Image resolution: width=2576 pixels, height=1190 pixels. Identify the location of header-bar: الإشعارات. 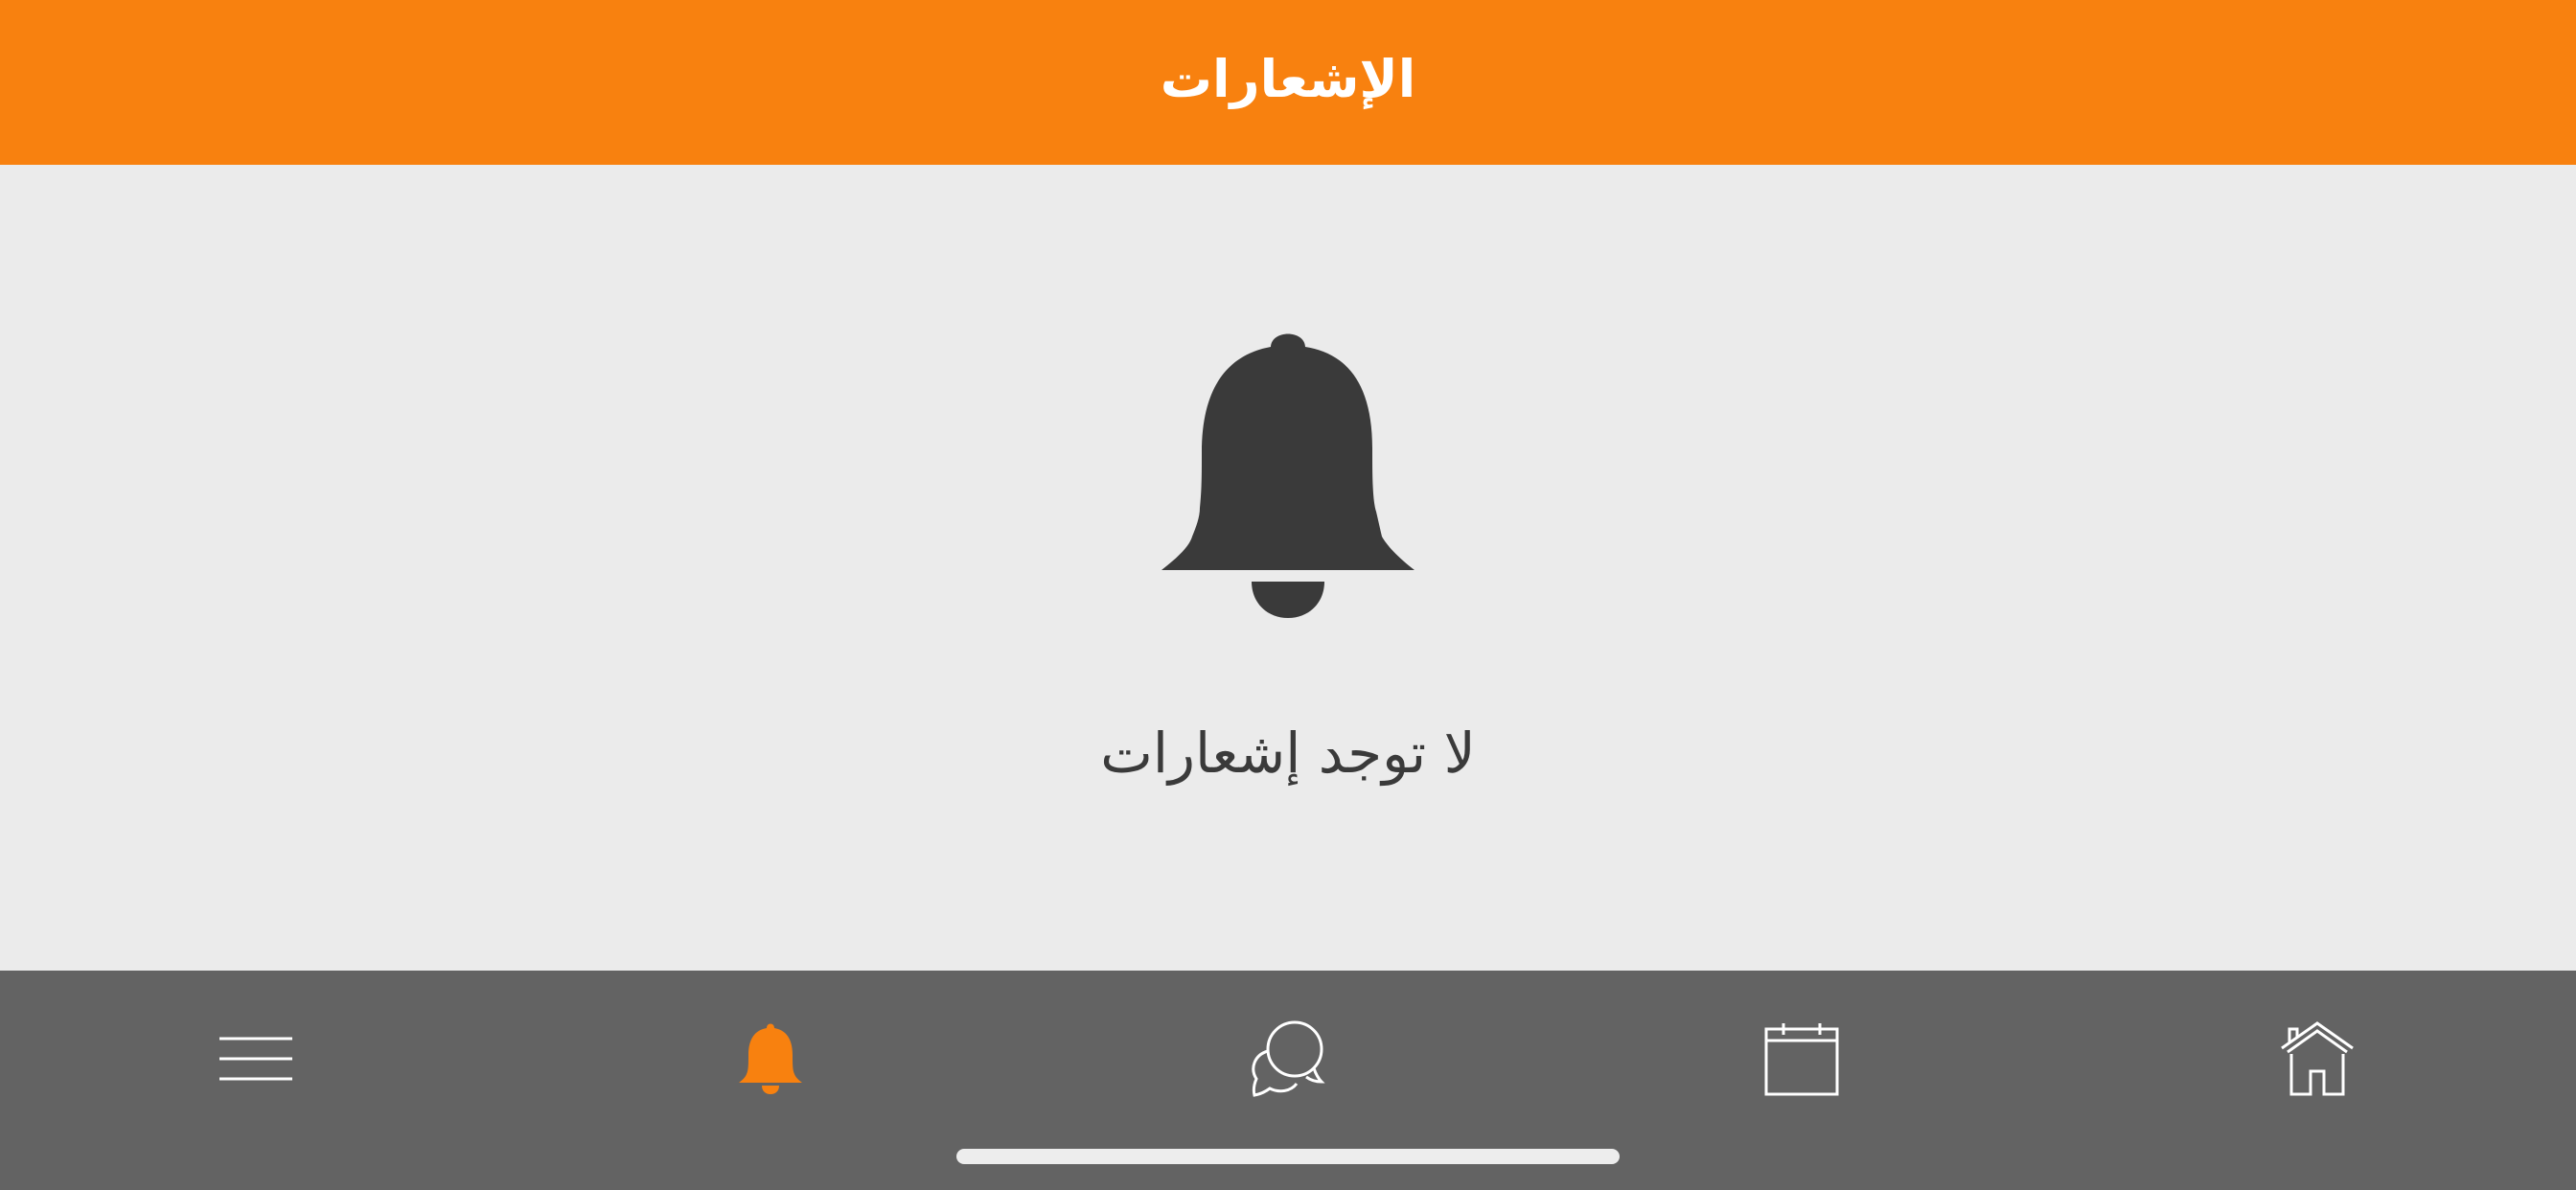
(1288, 83).